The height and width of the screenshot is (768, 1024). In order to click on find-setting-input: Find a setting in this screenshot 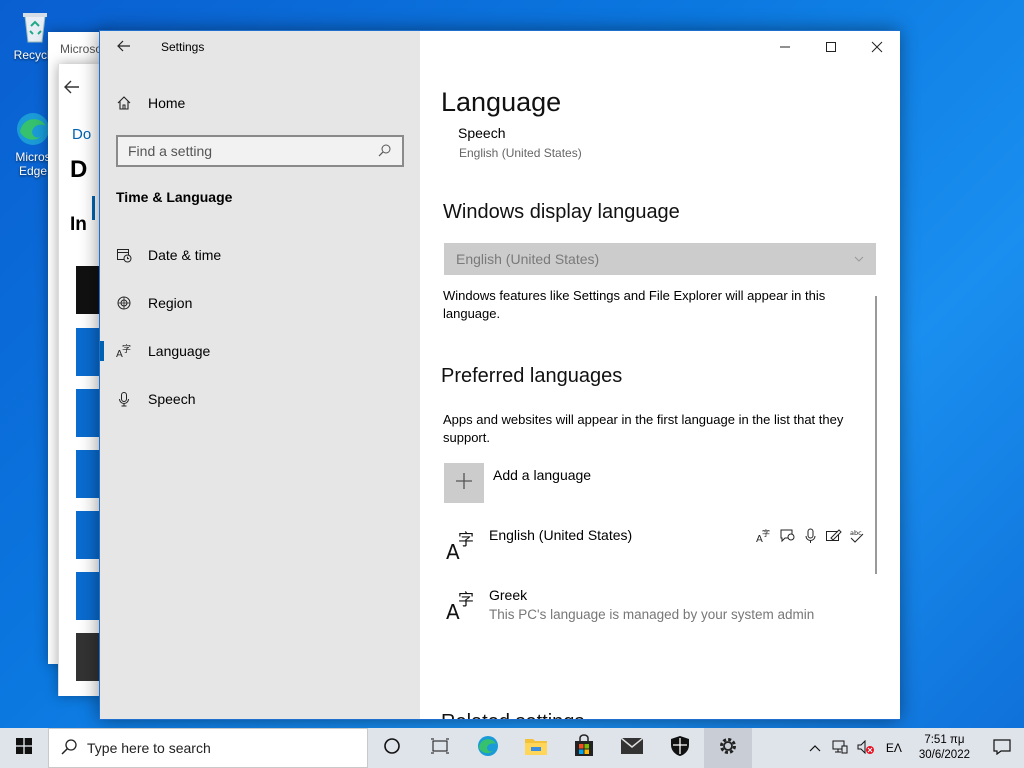, I will do `click(260, 151)`.